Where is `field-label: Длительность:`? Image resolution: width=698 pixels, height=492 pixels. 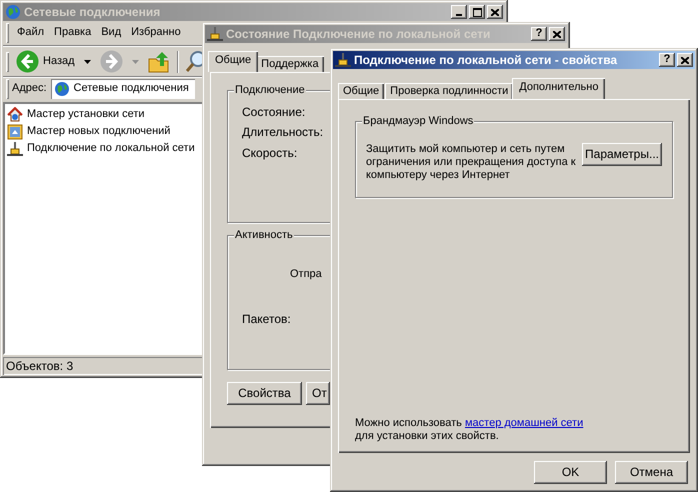
field-label: Длительность: is located at coordinates (283, 132).